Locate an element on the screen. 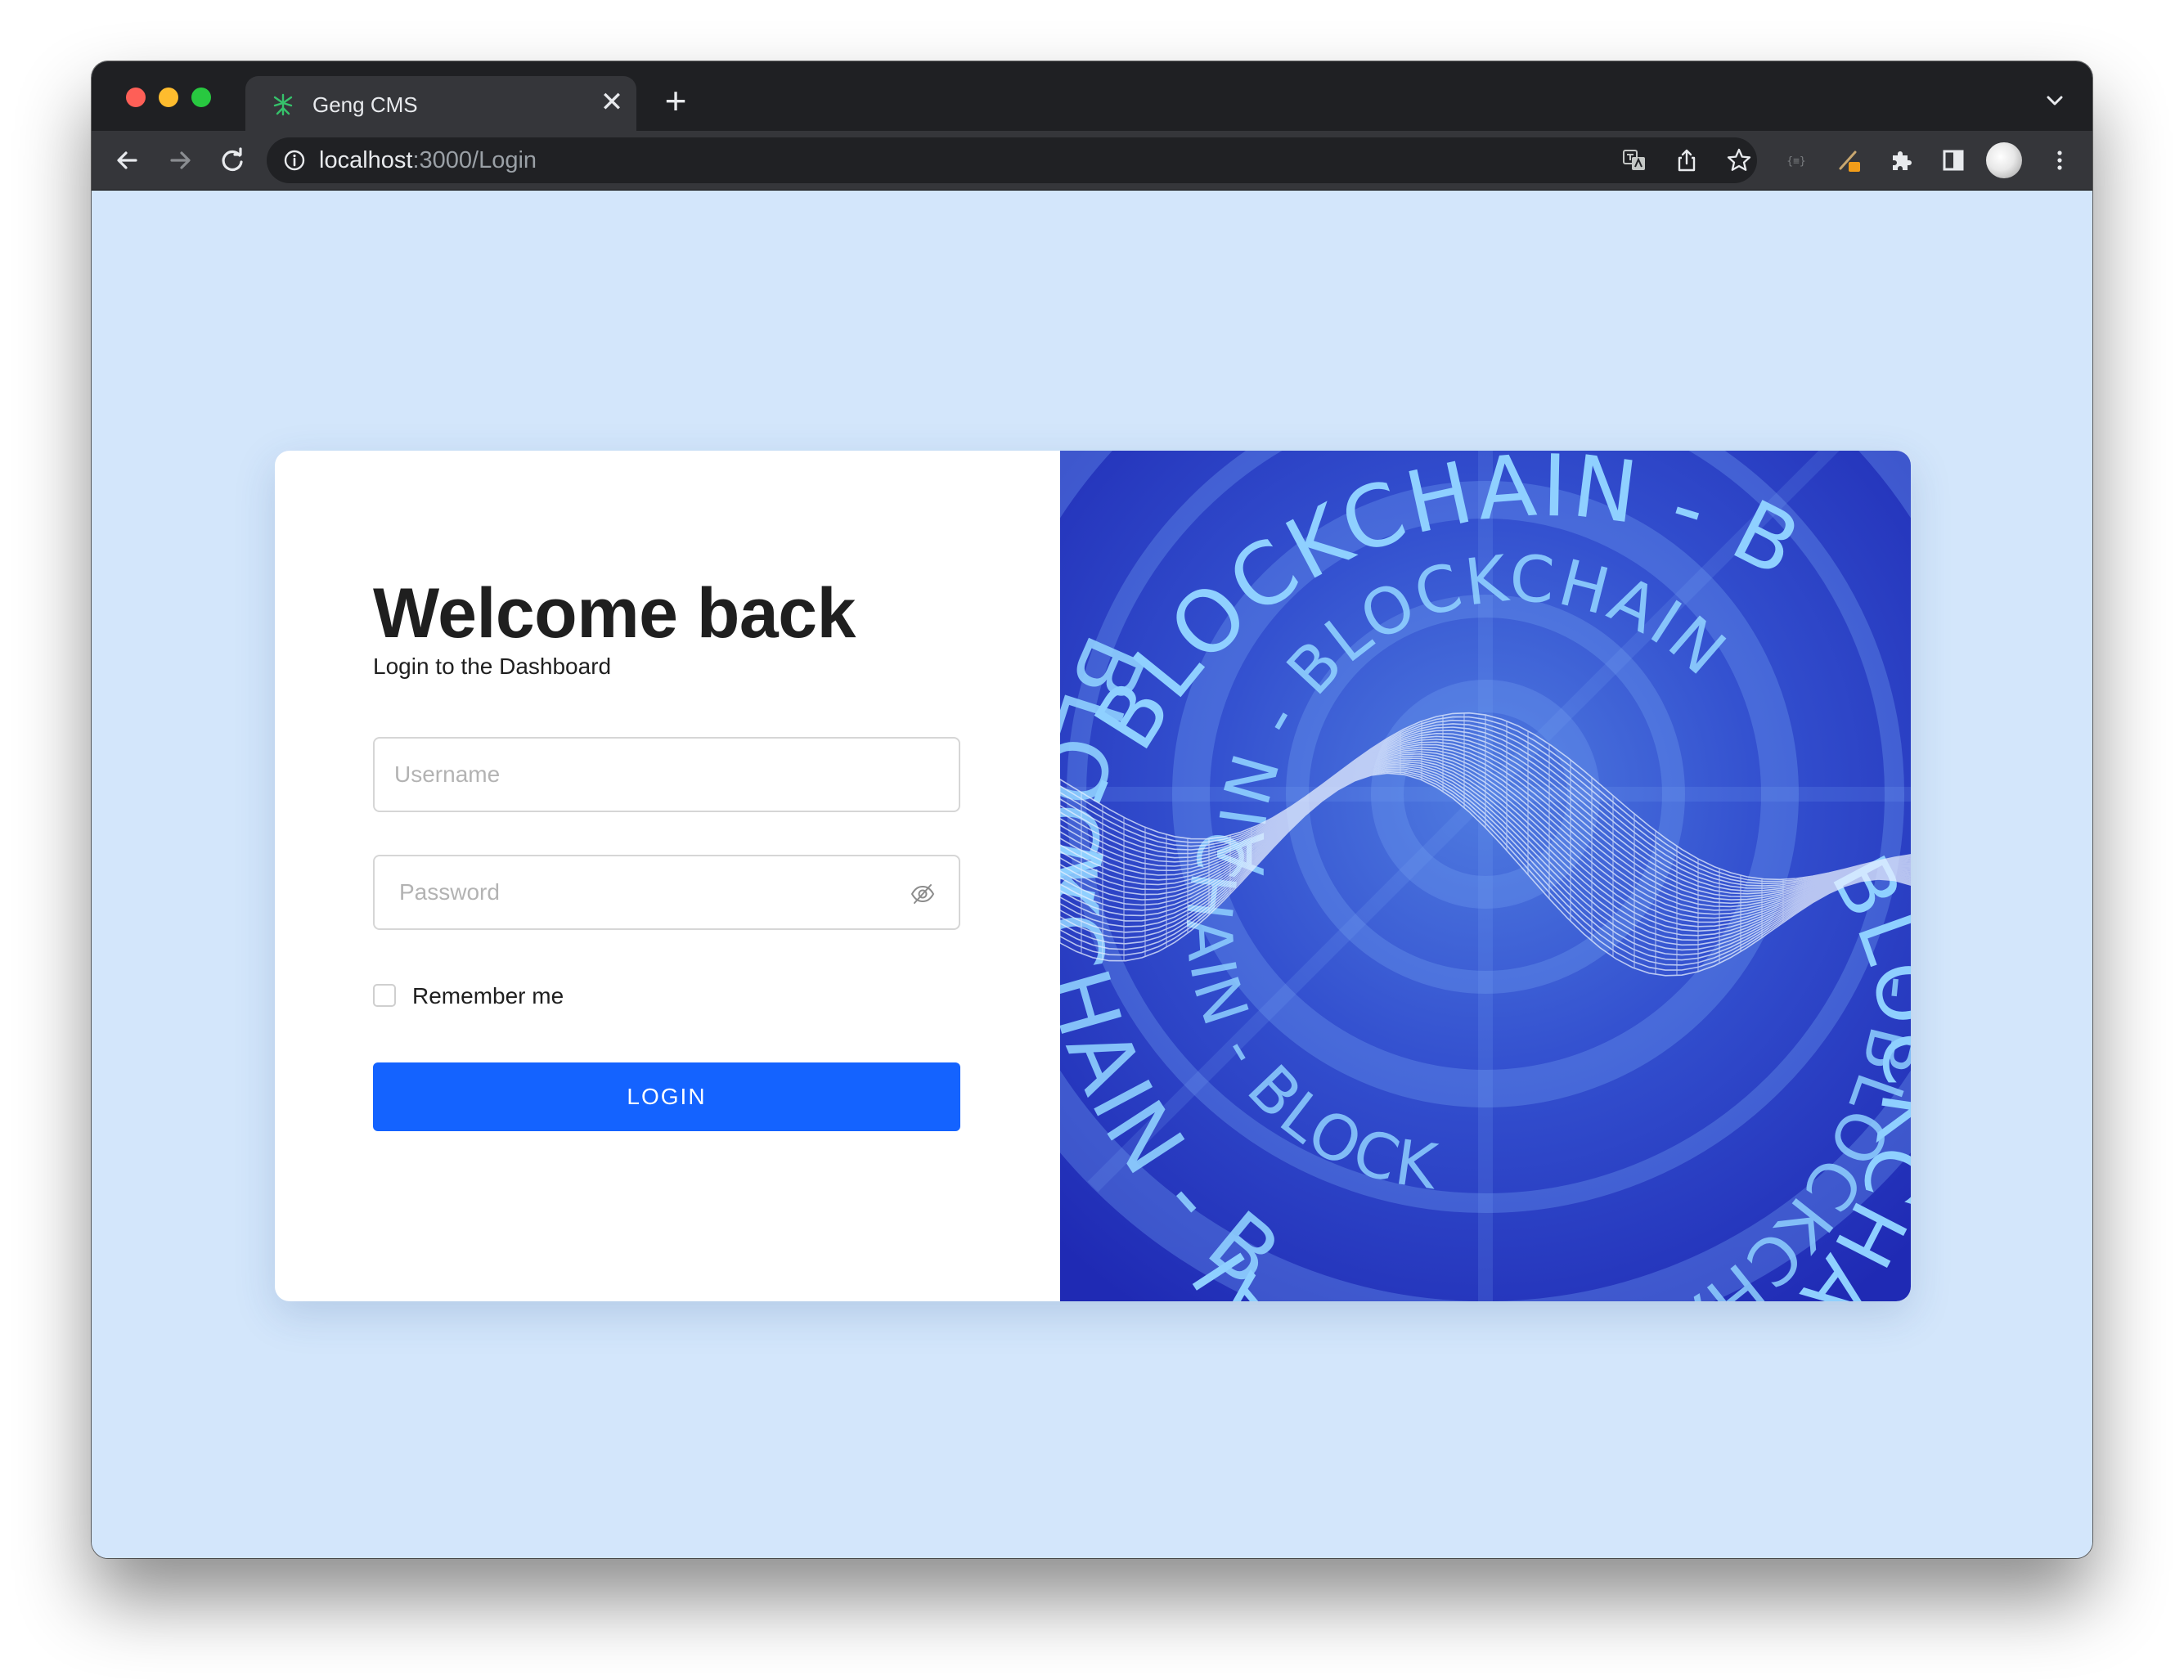  back-icon is located at coordinates (128, 160).